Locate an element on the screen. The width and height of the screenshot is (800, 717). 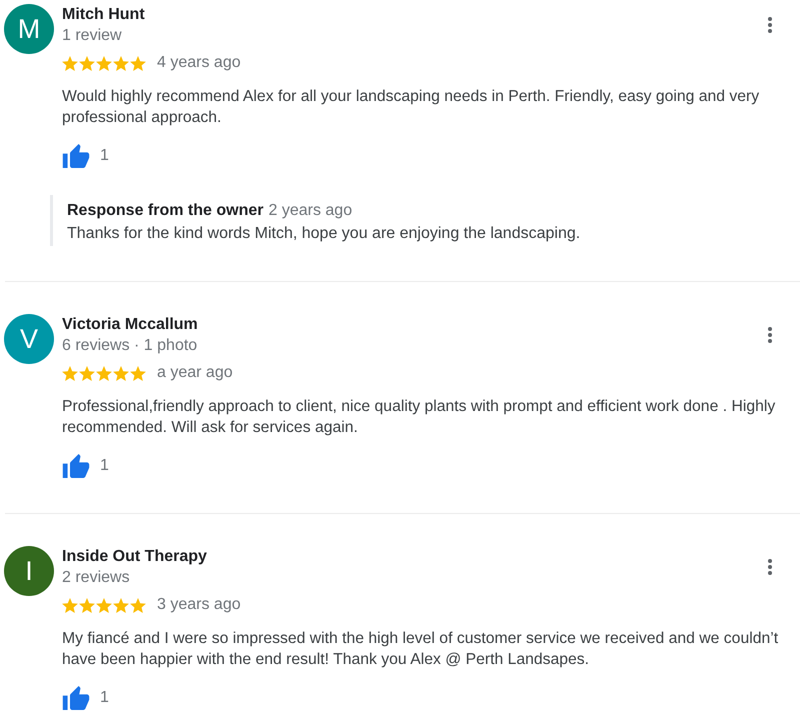
review-text: Professional,friendly approach to client, nice quality plants with prompt and efficient work done . Highly recommended. Will ask for services again. is located at coordinates (419, 417).